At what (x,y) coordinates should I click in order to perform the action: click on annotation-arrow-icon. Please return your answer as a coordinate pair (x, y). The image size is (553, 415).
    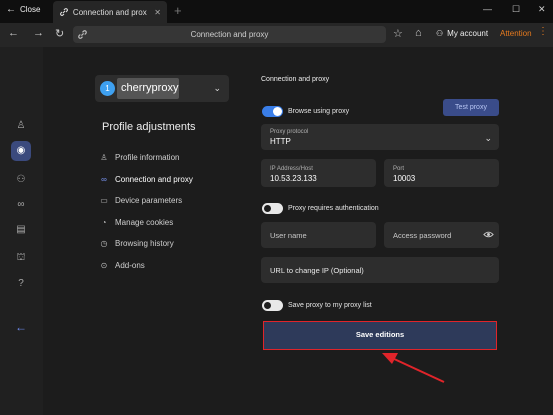
    Looking at the image, I should click on (413, 368).